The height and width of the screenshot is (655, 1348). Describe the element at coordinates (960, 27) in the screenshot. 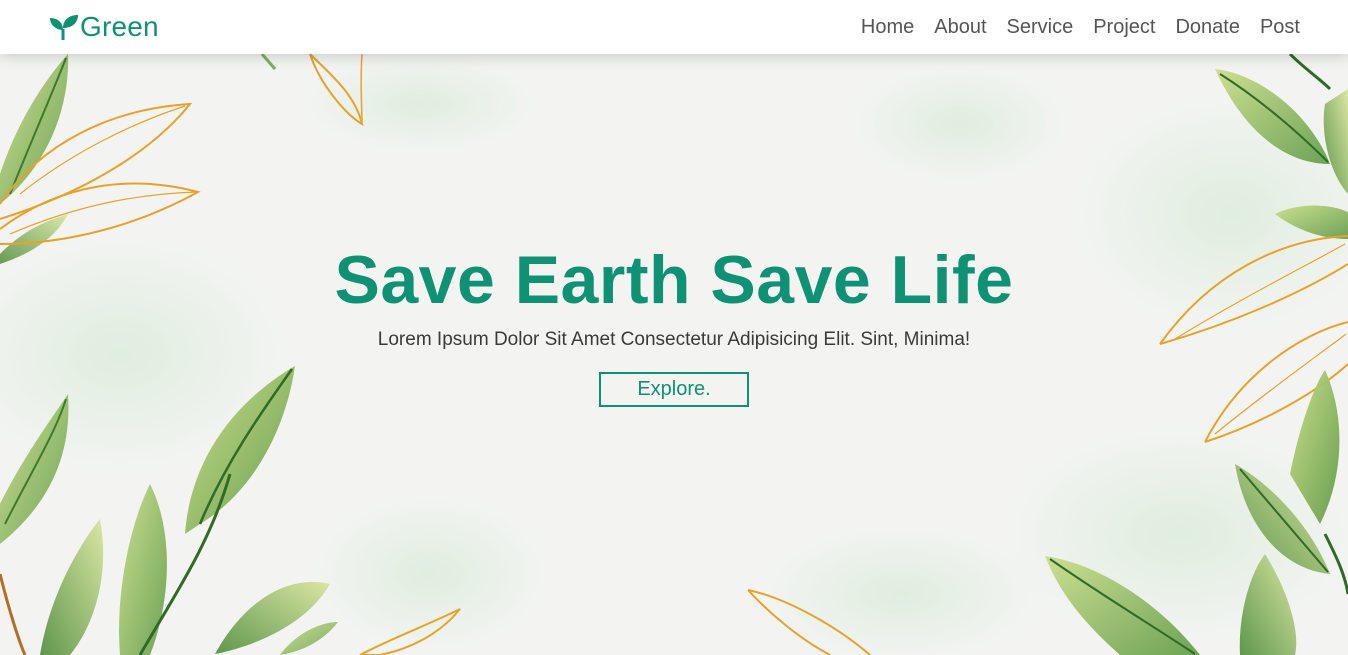

I see `nav-link-about: About` at that location.